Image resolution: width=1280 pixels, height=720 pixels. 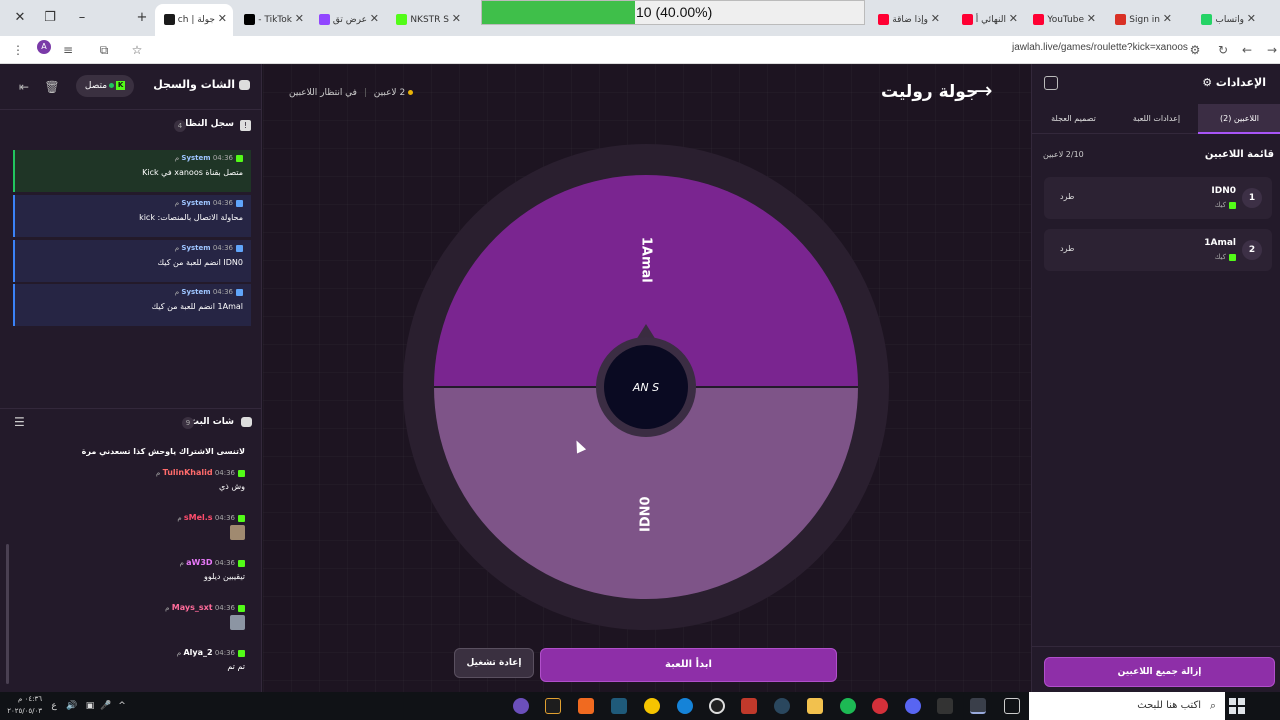 I want to click on tab-tiktok: ✕TikTok -, so click(x=275, y=19).